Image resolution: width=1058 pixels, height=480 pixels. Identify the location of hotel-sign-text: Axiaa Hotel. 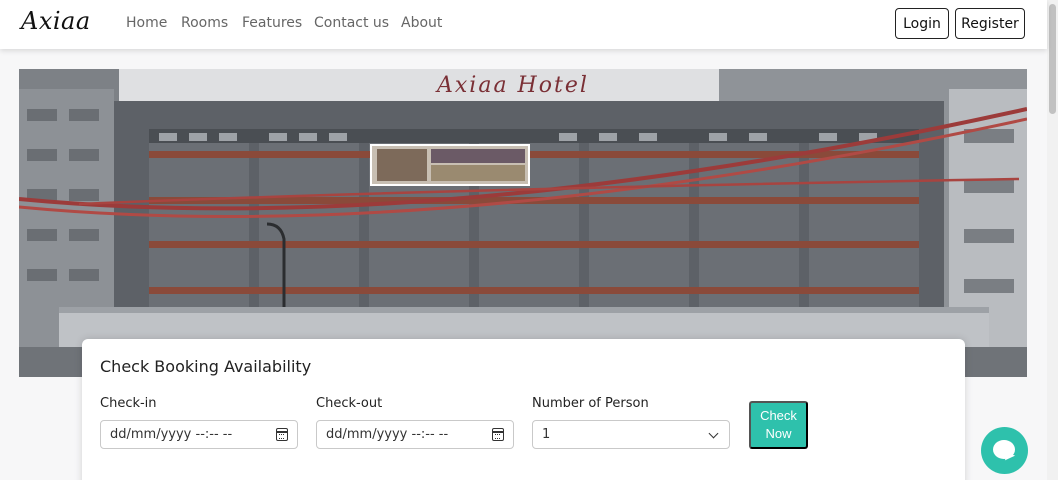
(513, 85).